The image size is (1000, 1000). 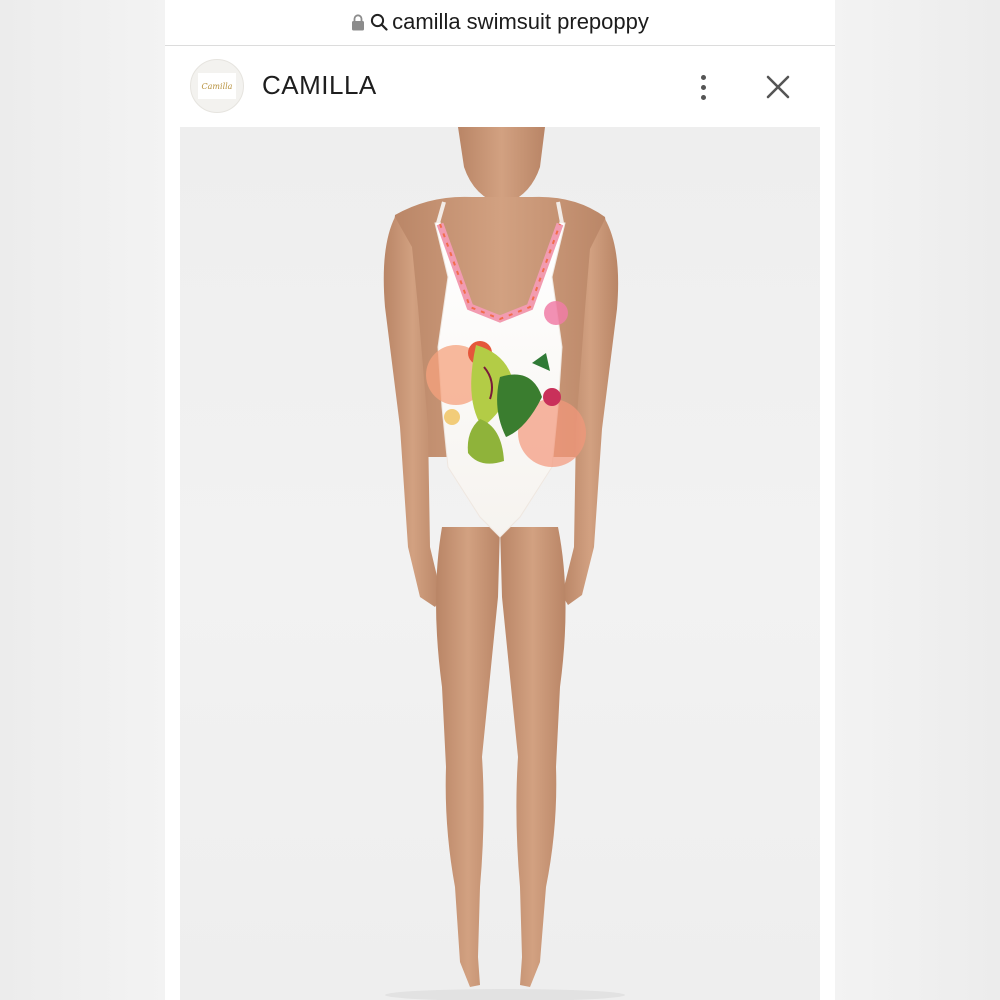 I want to click on svg-text: Camilla, so click(x=217, y=86).